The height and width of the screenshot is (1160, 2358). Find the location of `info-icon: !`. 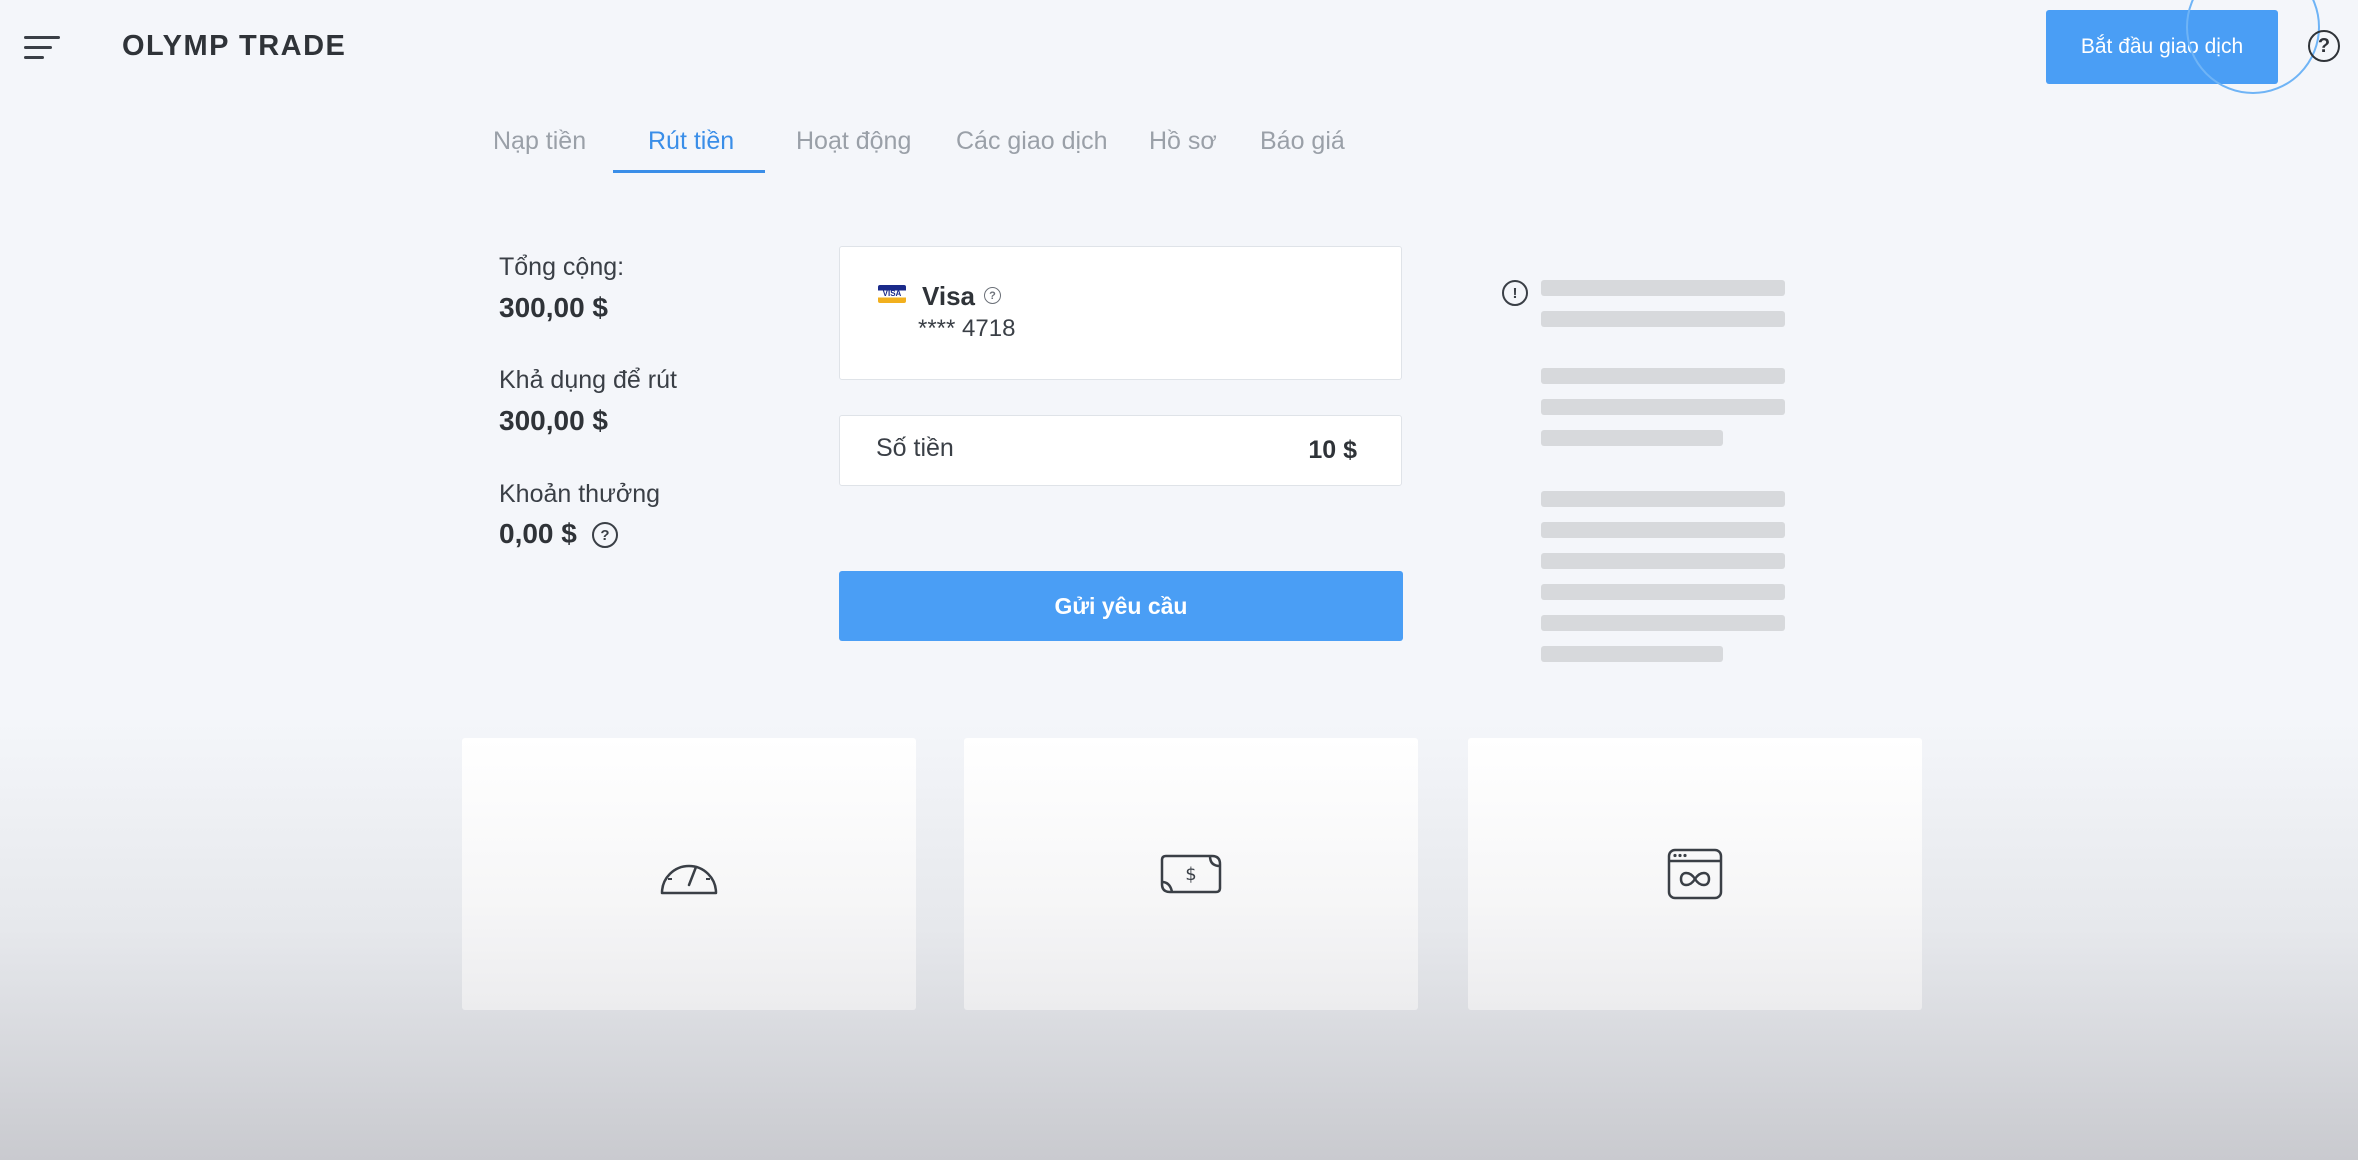

info-icon: ! is located at coordinates (1515, 293).